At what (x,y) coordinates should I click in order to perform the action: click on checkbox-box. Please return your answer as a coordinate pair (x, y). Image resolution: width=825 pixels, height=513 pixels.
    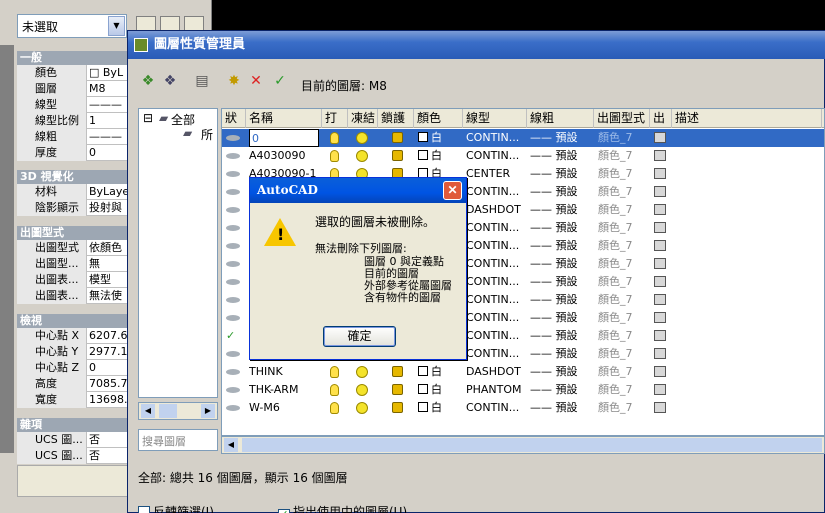
    Looking at the image, I should click on (144, 509).